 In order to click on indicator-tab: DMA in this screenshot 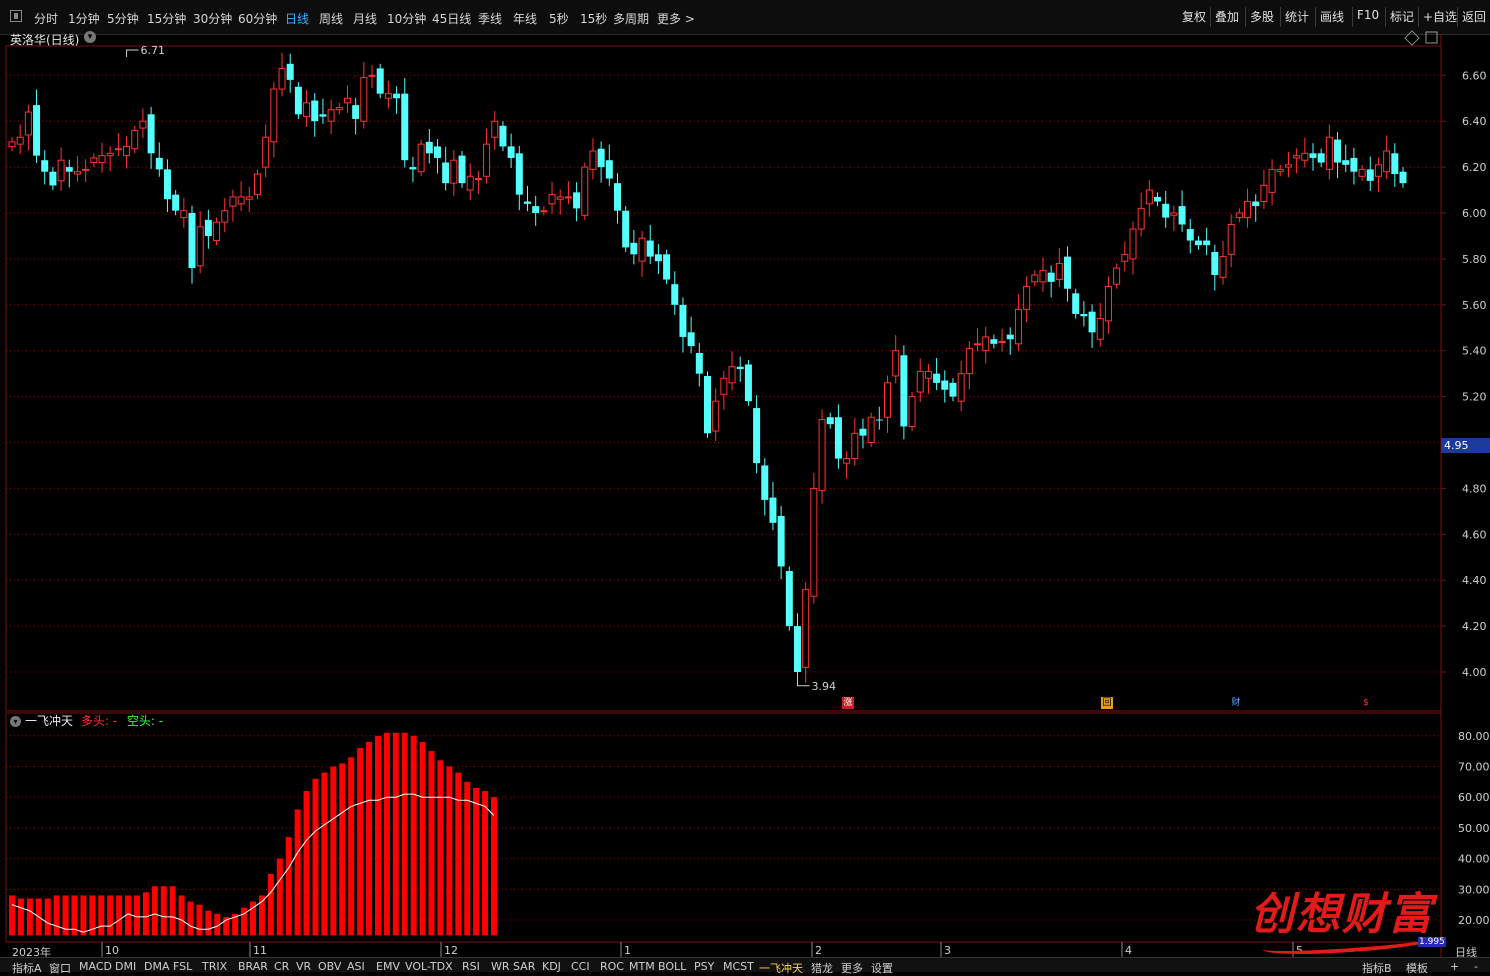, I will do `click(157, 966)`.